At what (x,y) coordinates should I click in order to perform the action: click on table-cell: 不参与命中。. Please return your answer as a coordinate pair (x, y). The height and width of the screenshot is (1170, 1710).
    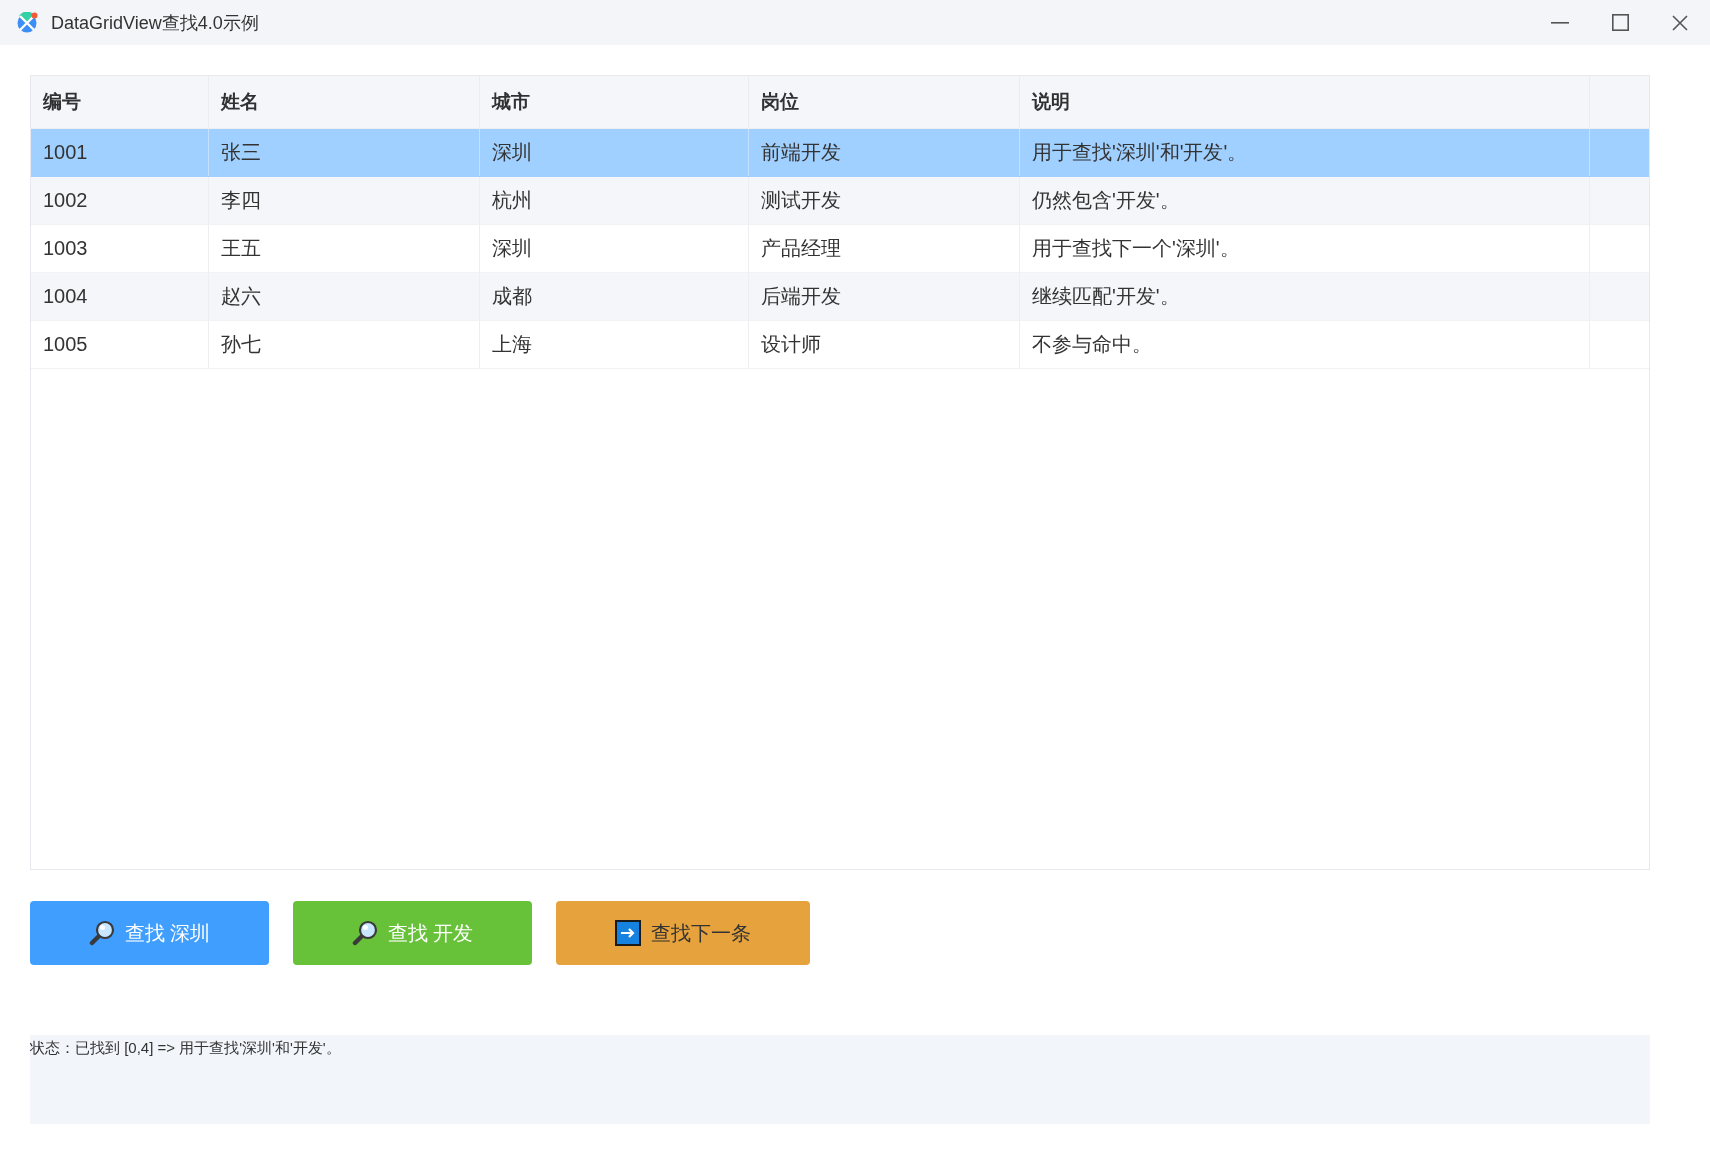
    Looking at the image, I should click on (1305, 344).